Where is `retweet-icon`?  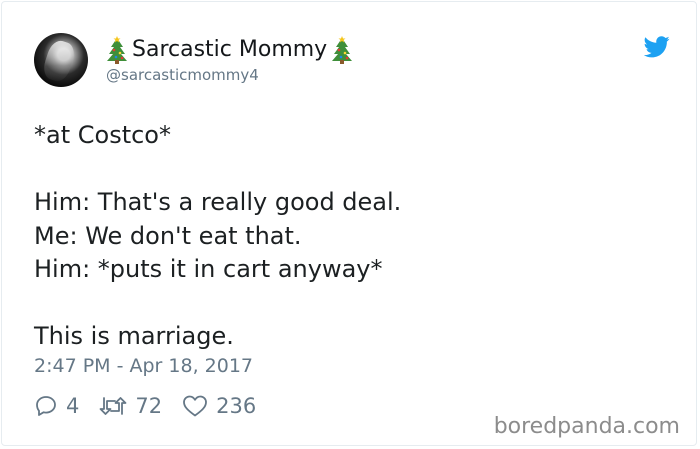 retweet-icon is located at coordinates (113, 406).